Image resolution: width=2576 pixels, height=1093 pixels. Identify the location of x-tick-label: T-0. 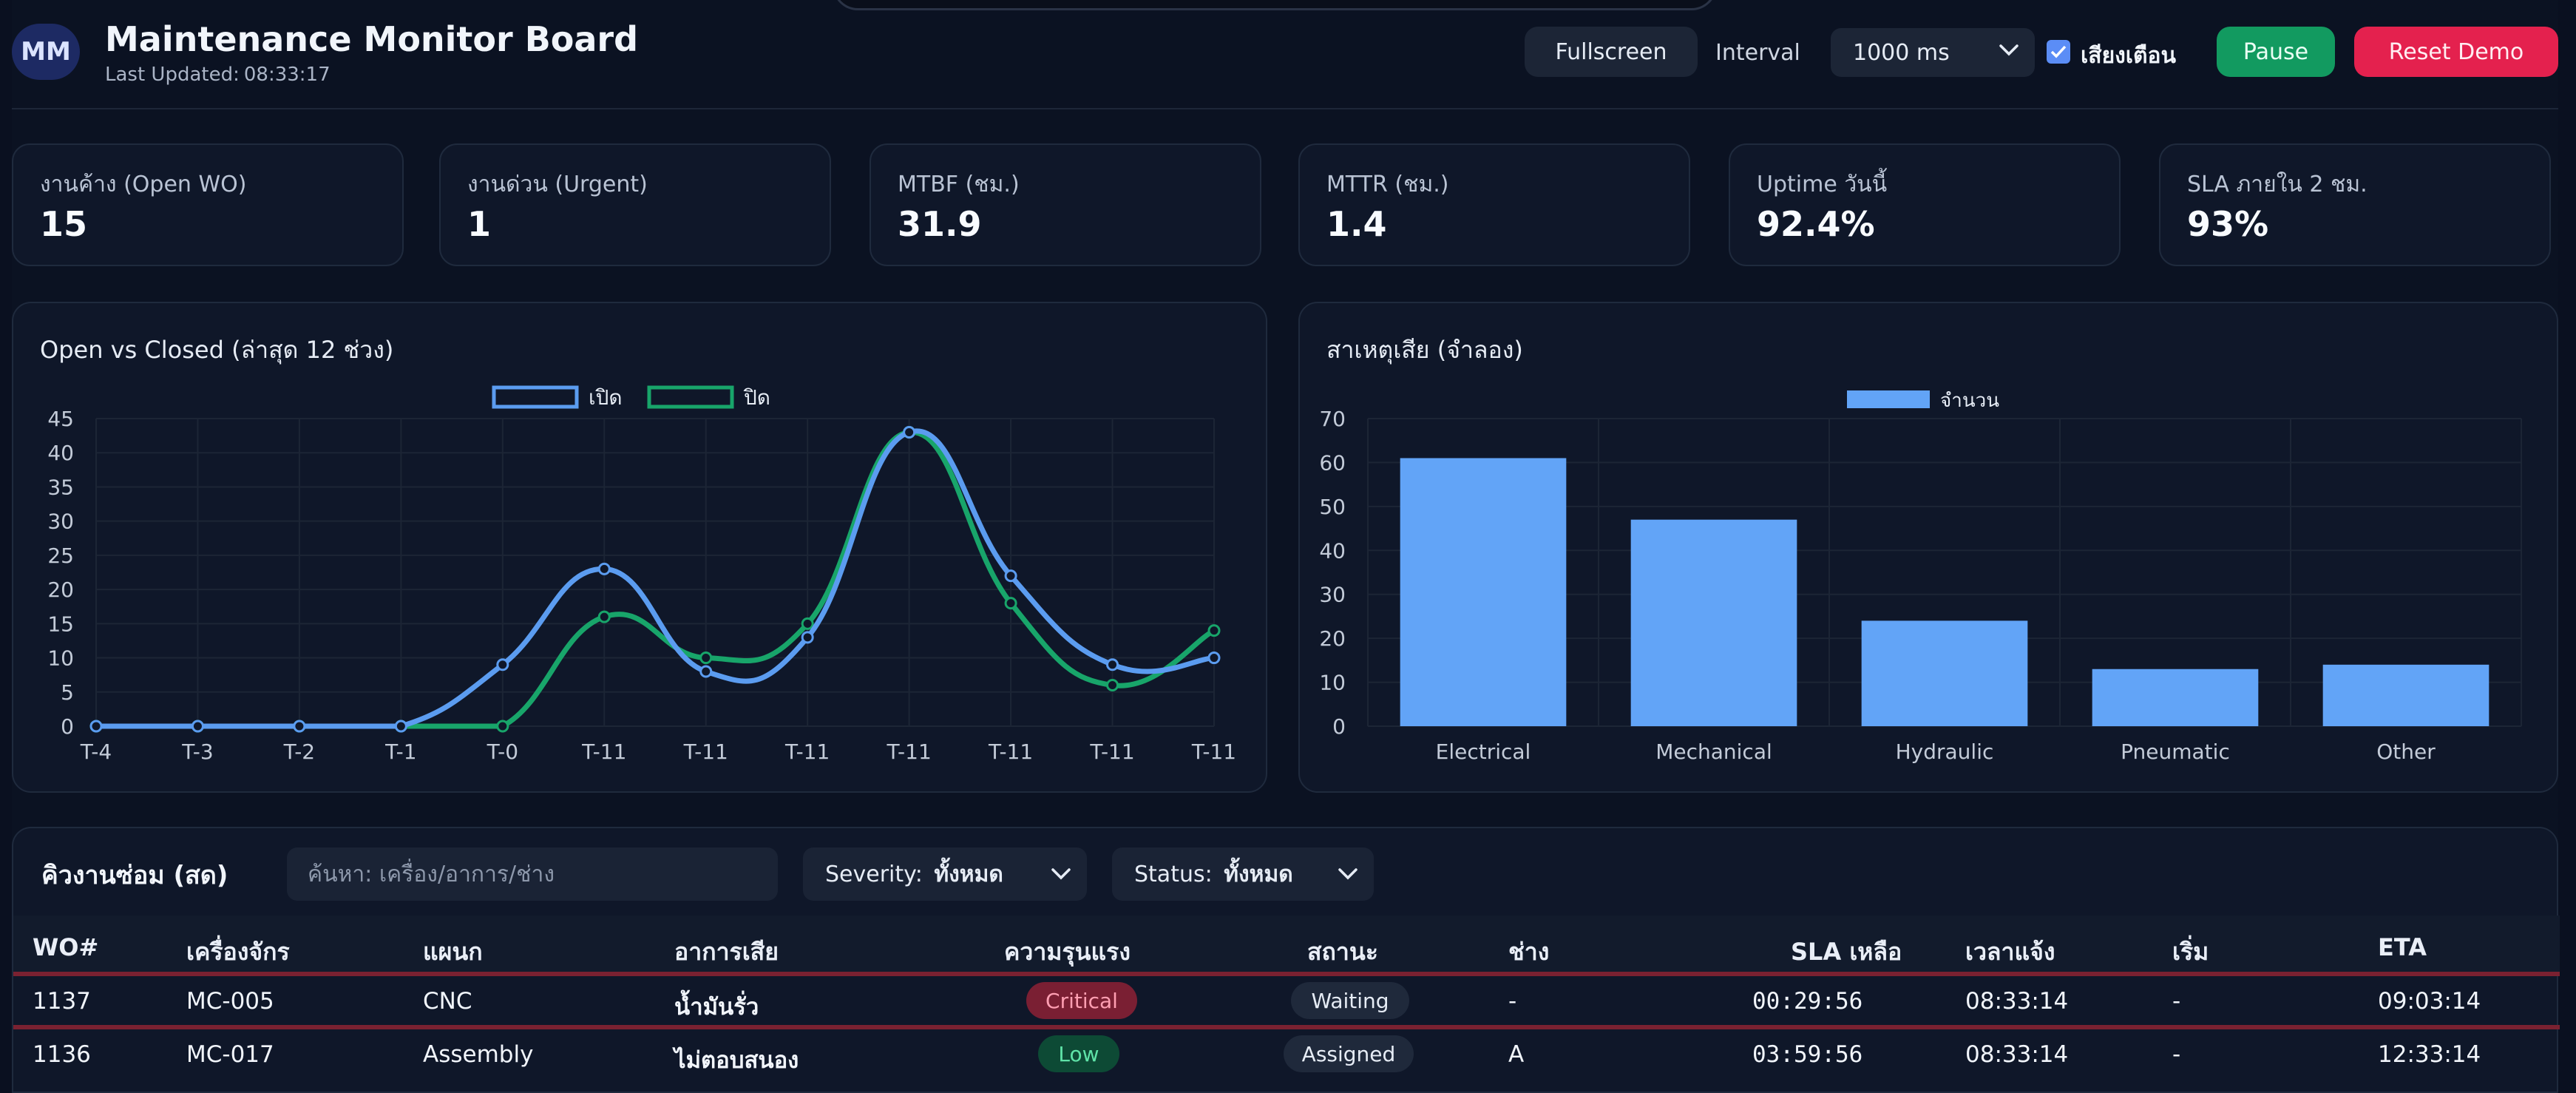
(502, 752).